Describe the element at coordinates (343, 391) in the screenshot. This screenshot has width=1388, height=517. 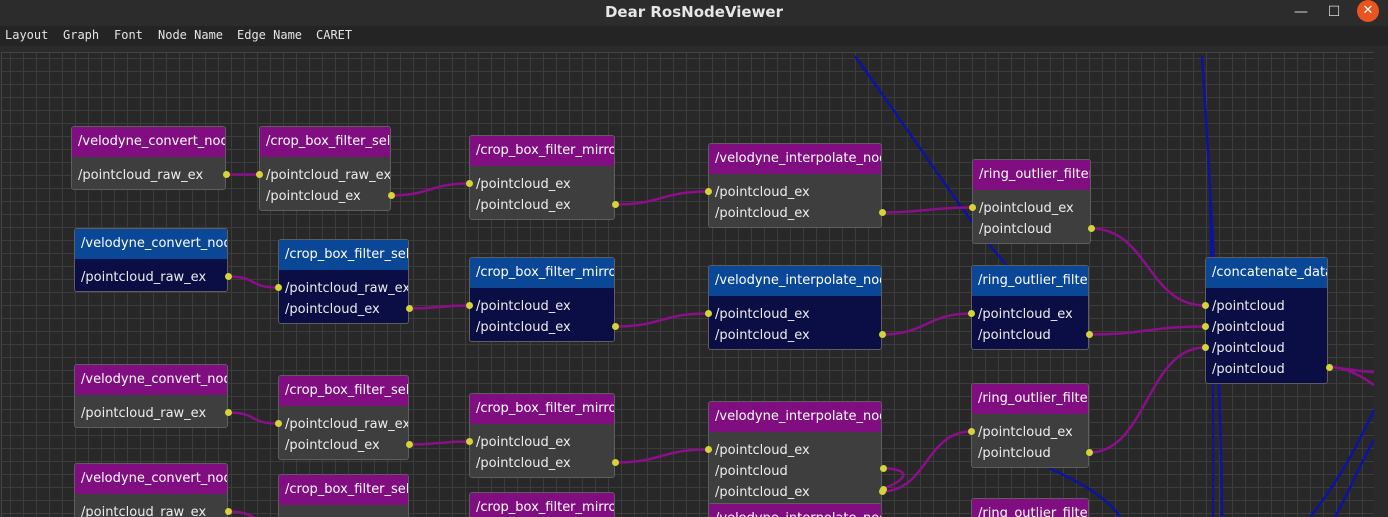
I see `node-title: /crop_box_filter_self` at that location.